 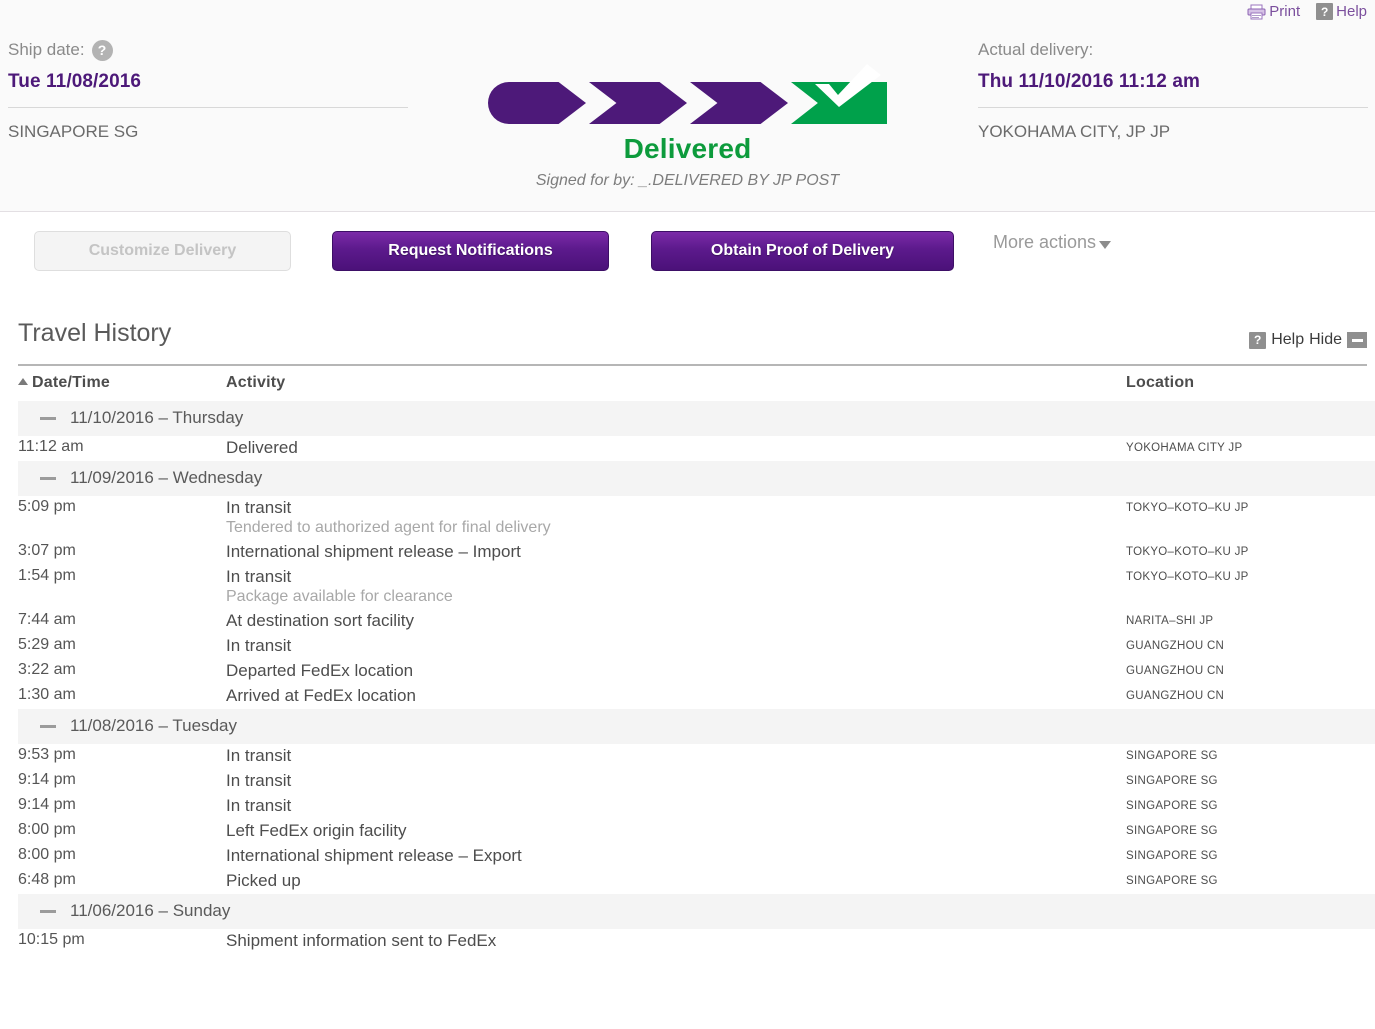 I want to click on more-actions-dropdown: More actions, so click(x=1052, y=242).